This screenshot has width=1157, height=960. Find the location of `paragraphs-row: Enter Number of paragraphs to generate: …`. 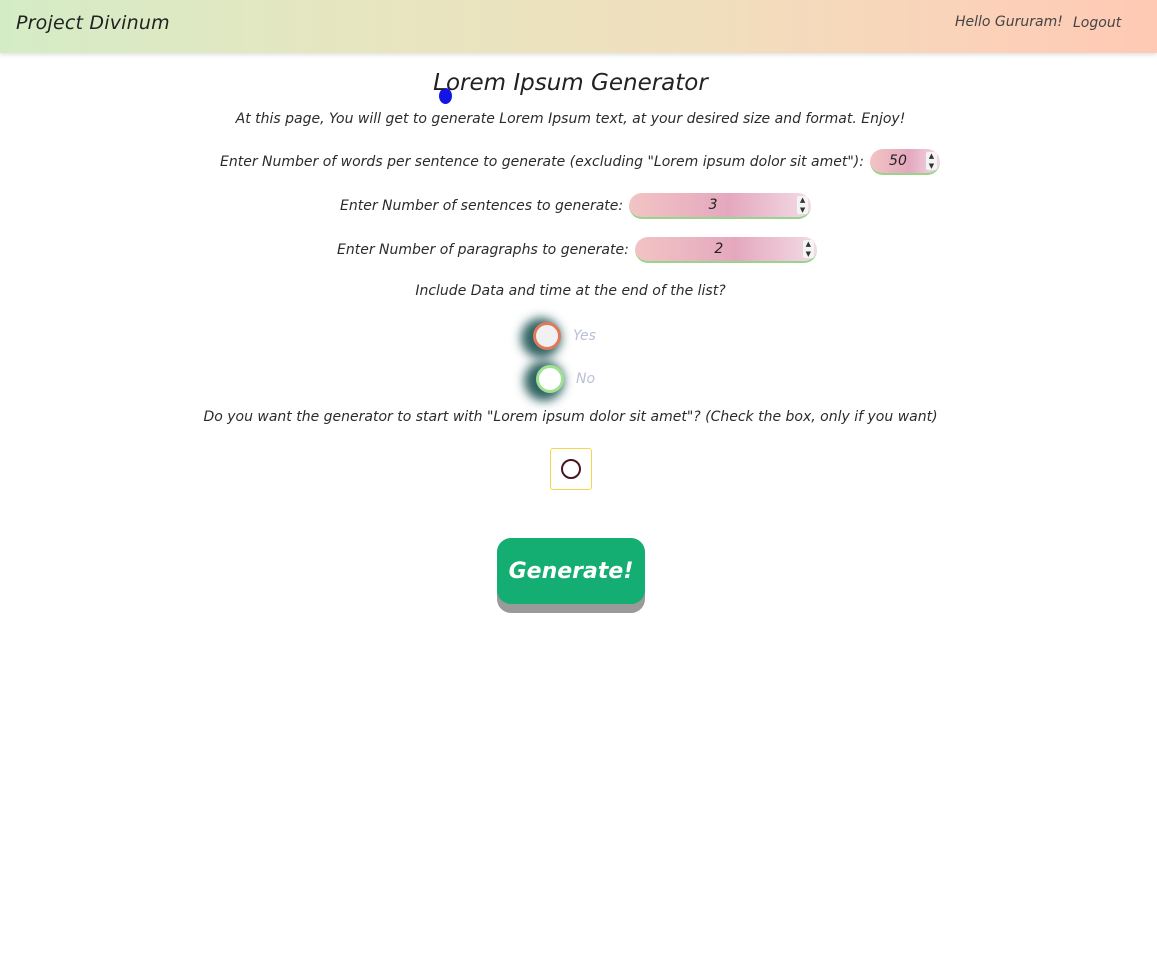

paragraphs-row: Enter Number of paragraphs to generate: … is located at coordinates (577, 250).